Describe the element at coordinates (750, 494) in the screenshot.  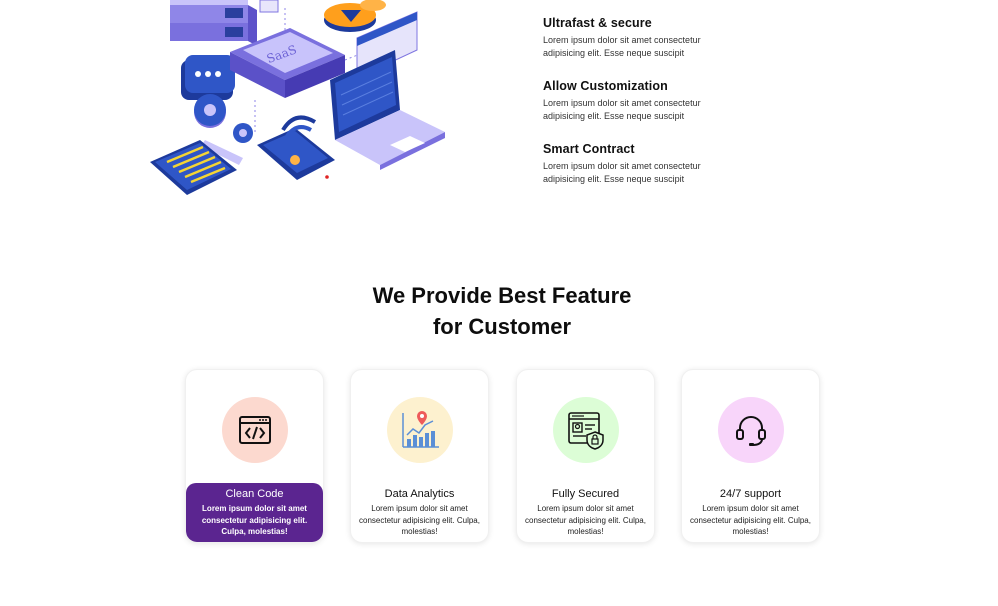
I see `card-title: 24/7 support` at that location.